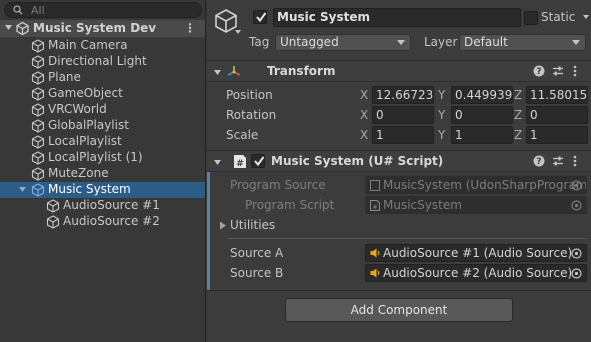 The height and width of the screenshot is (342, 591). What do you see at coordinates (111, 10) in the screenshot?
I see `hierarchy-search-input` at bounding box center [111, 10].